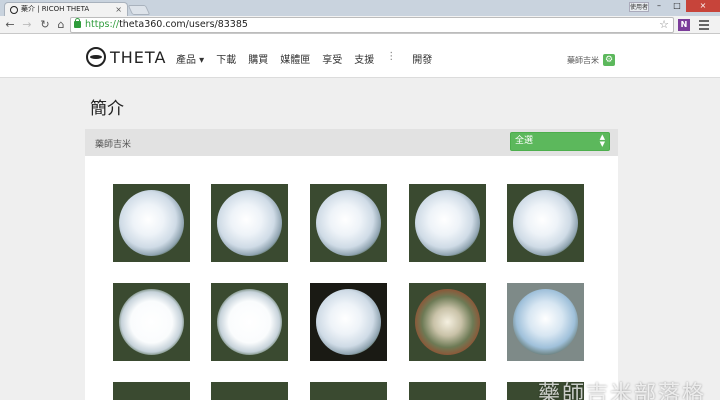 This screenshot has height=400, width=720. Describe the element at coordinates (704, 25) in the screenshot. I see `chrome-menu-icon` at that location.